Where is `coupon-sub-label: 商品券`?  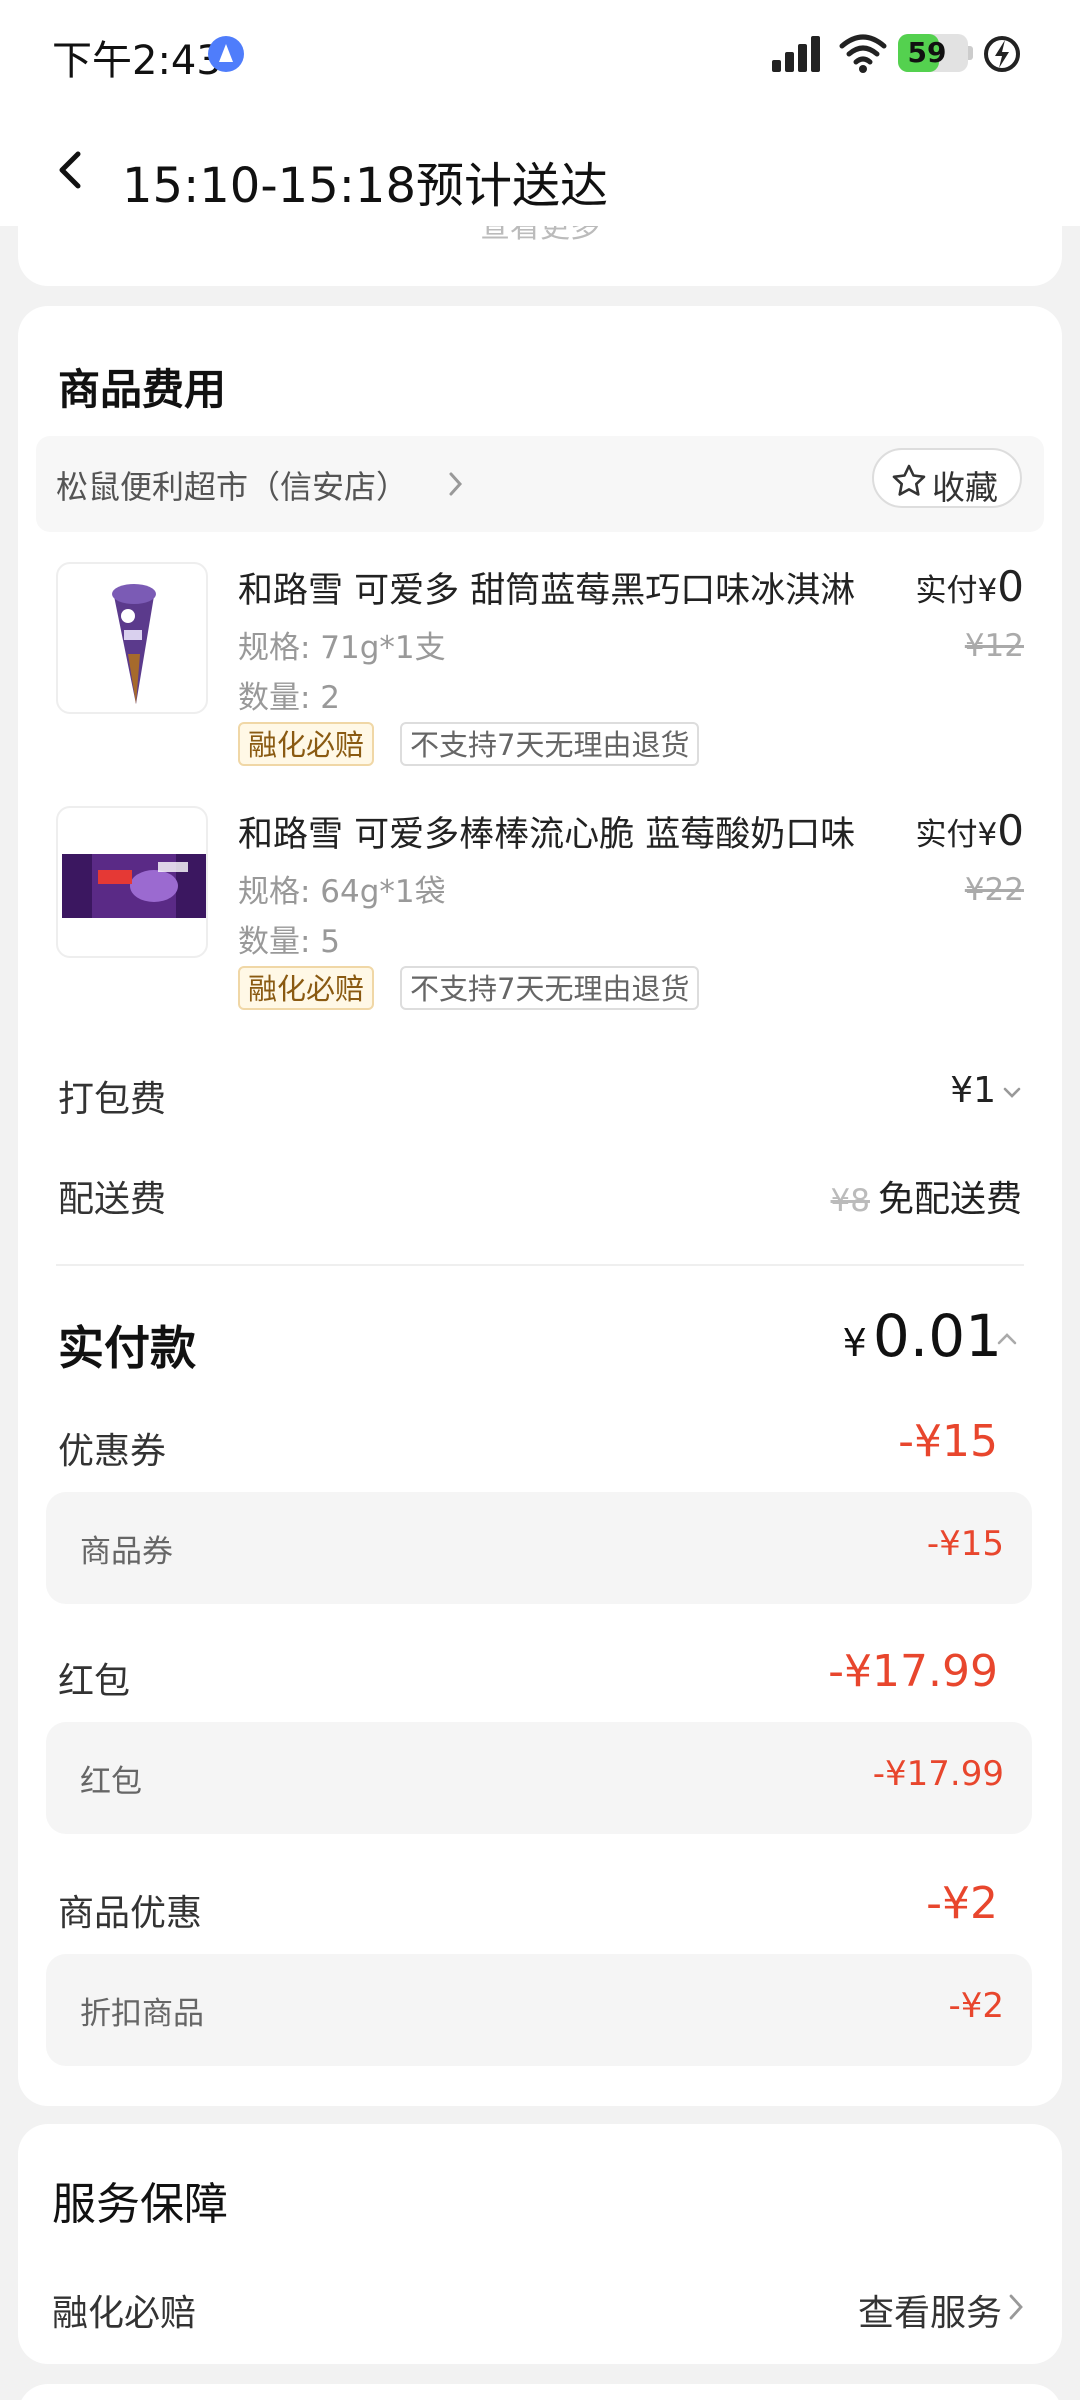
coupon-sub-label: 商品券 is located at coordinates (126, 1552).